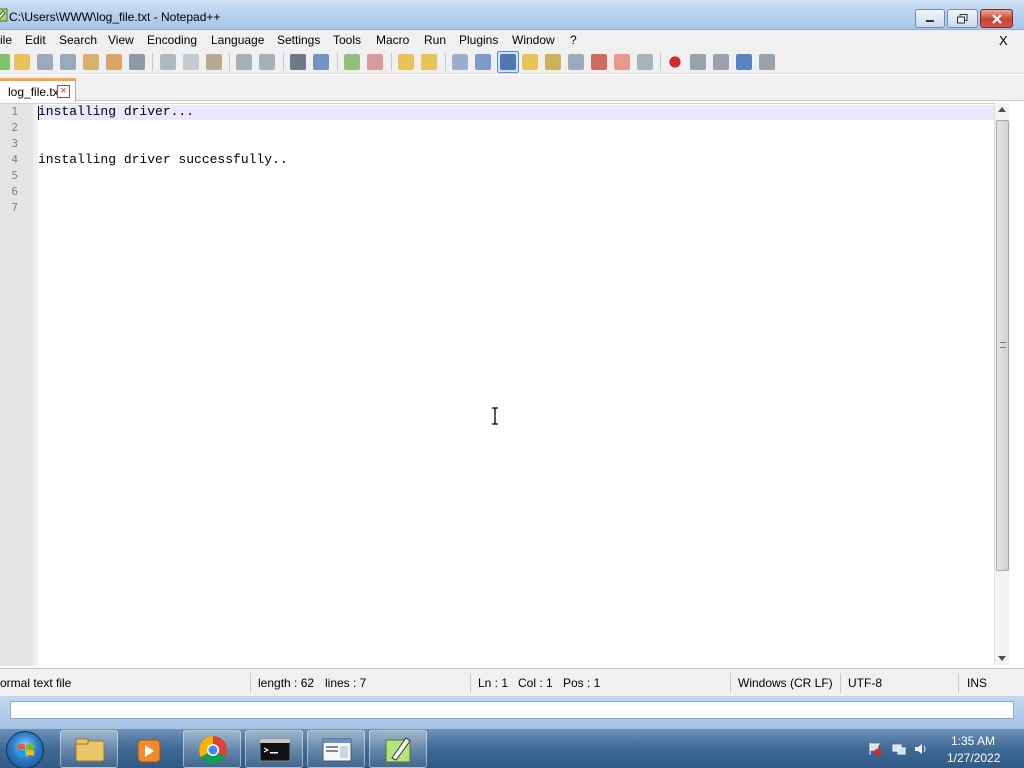  What do you see at coordinates (168, 62) in the screenshot?
I see `cut-icon` at bounding box center [168, 62].